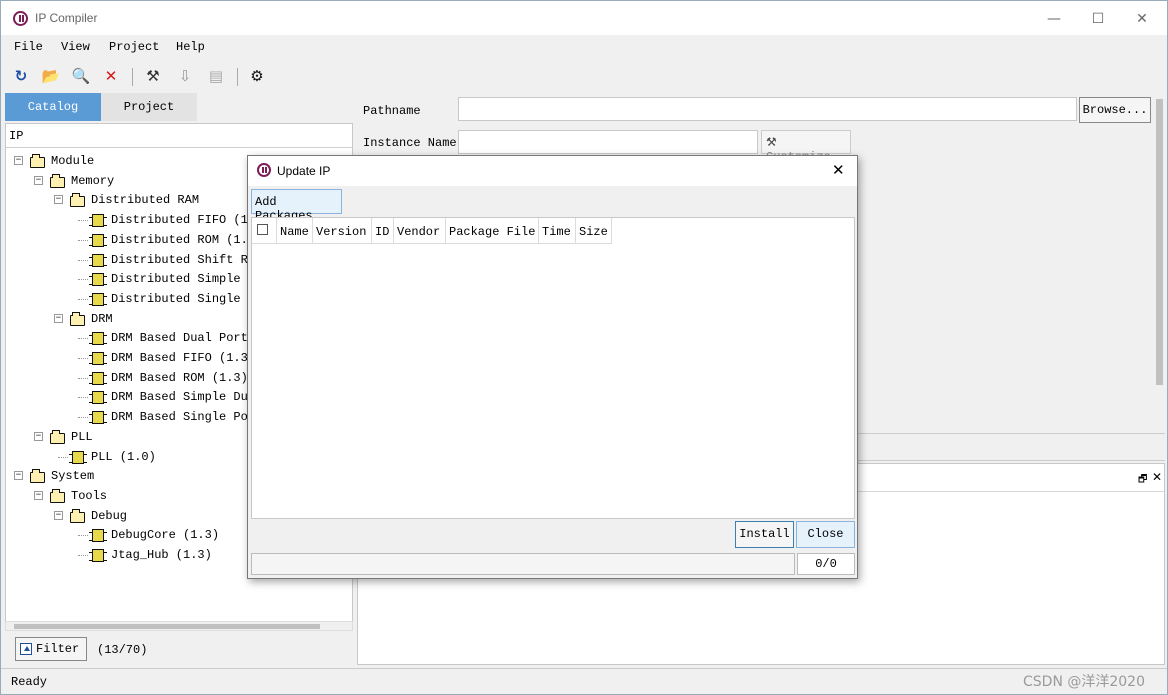  Describe the element at coordinates (26, 649) in the screenshot. I see `filter-icon` at that location.